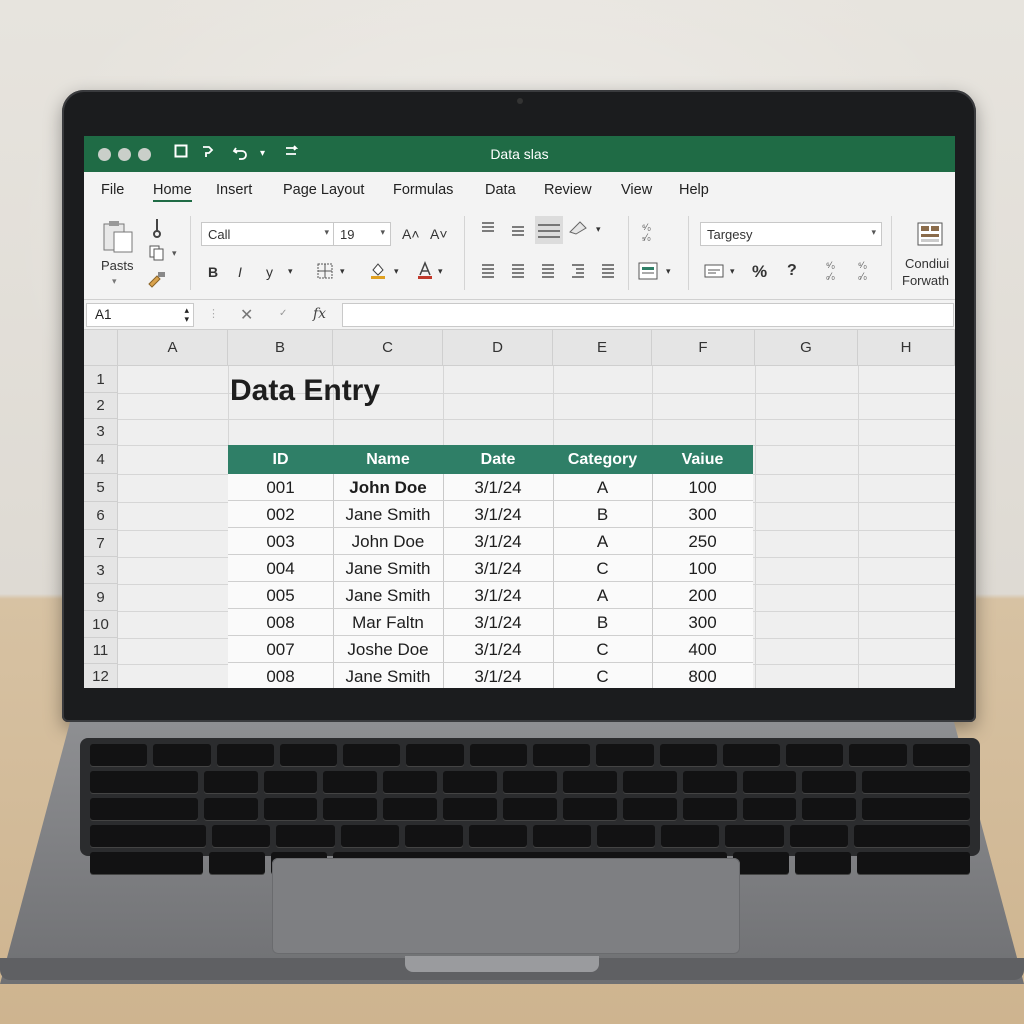  What do you see at coordinates (423, 190) in the screenshot?
I see `tab-formulas: Formulas` at bounding box center [423, 190].